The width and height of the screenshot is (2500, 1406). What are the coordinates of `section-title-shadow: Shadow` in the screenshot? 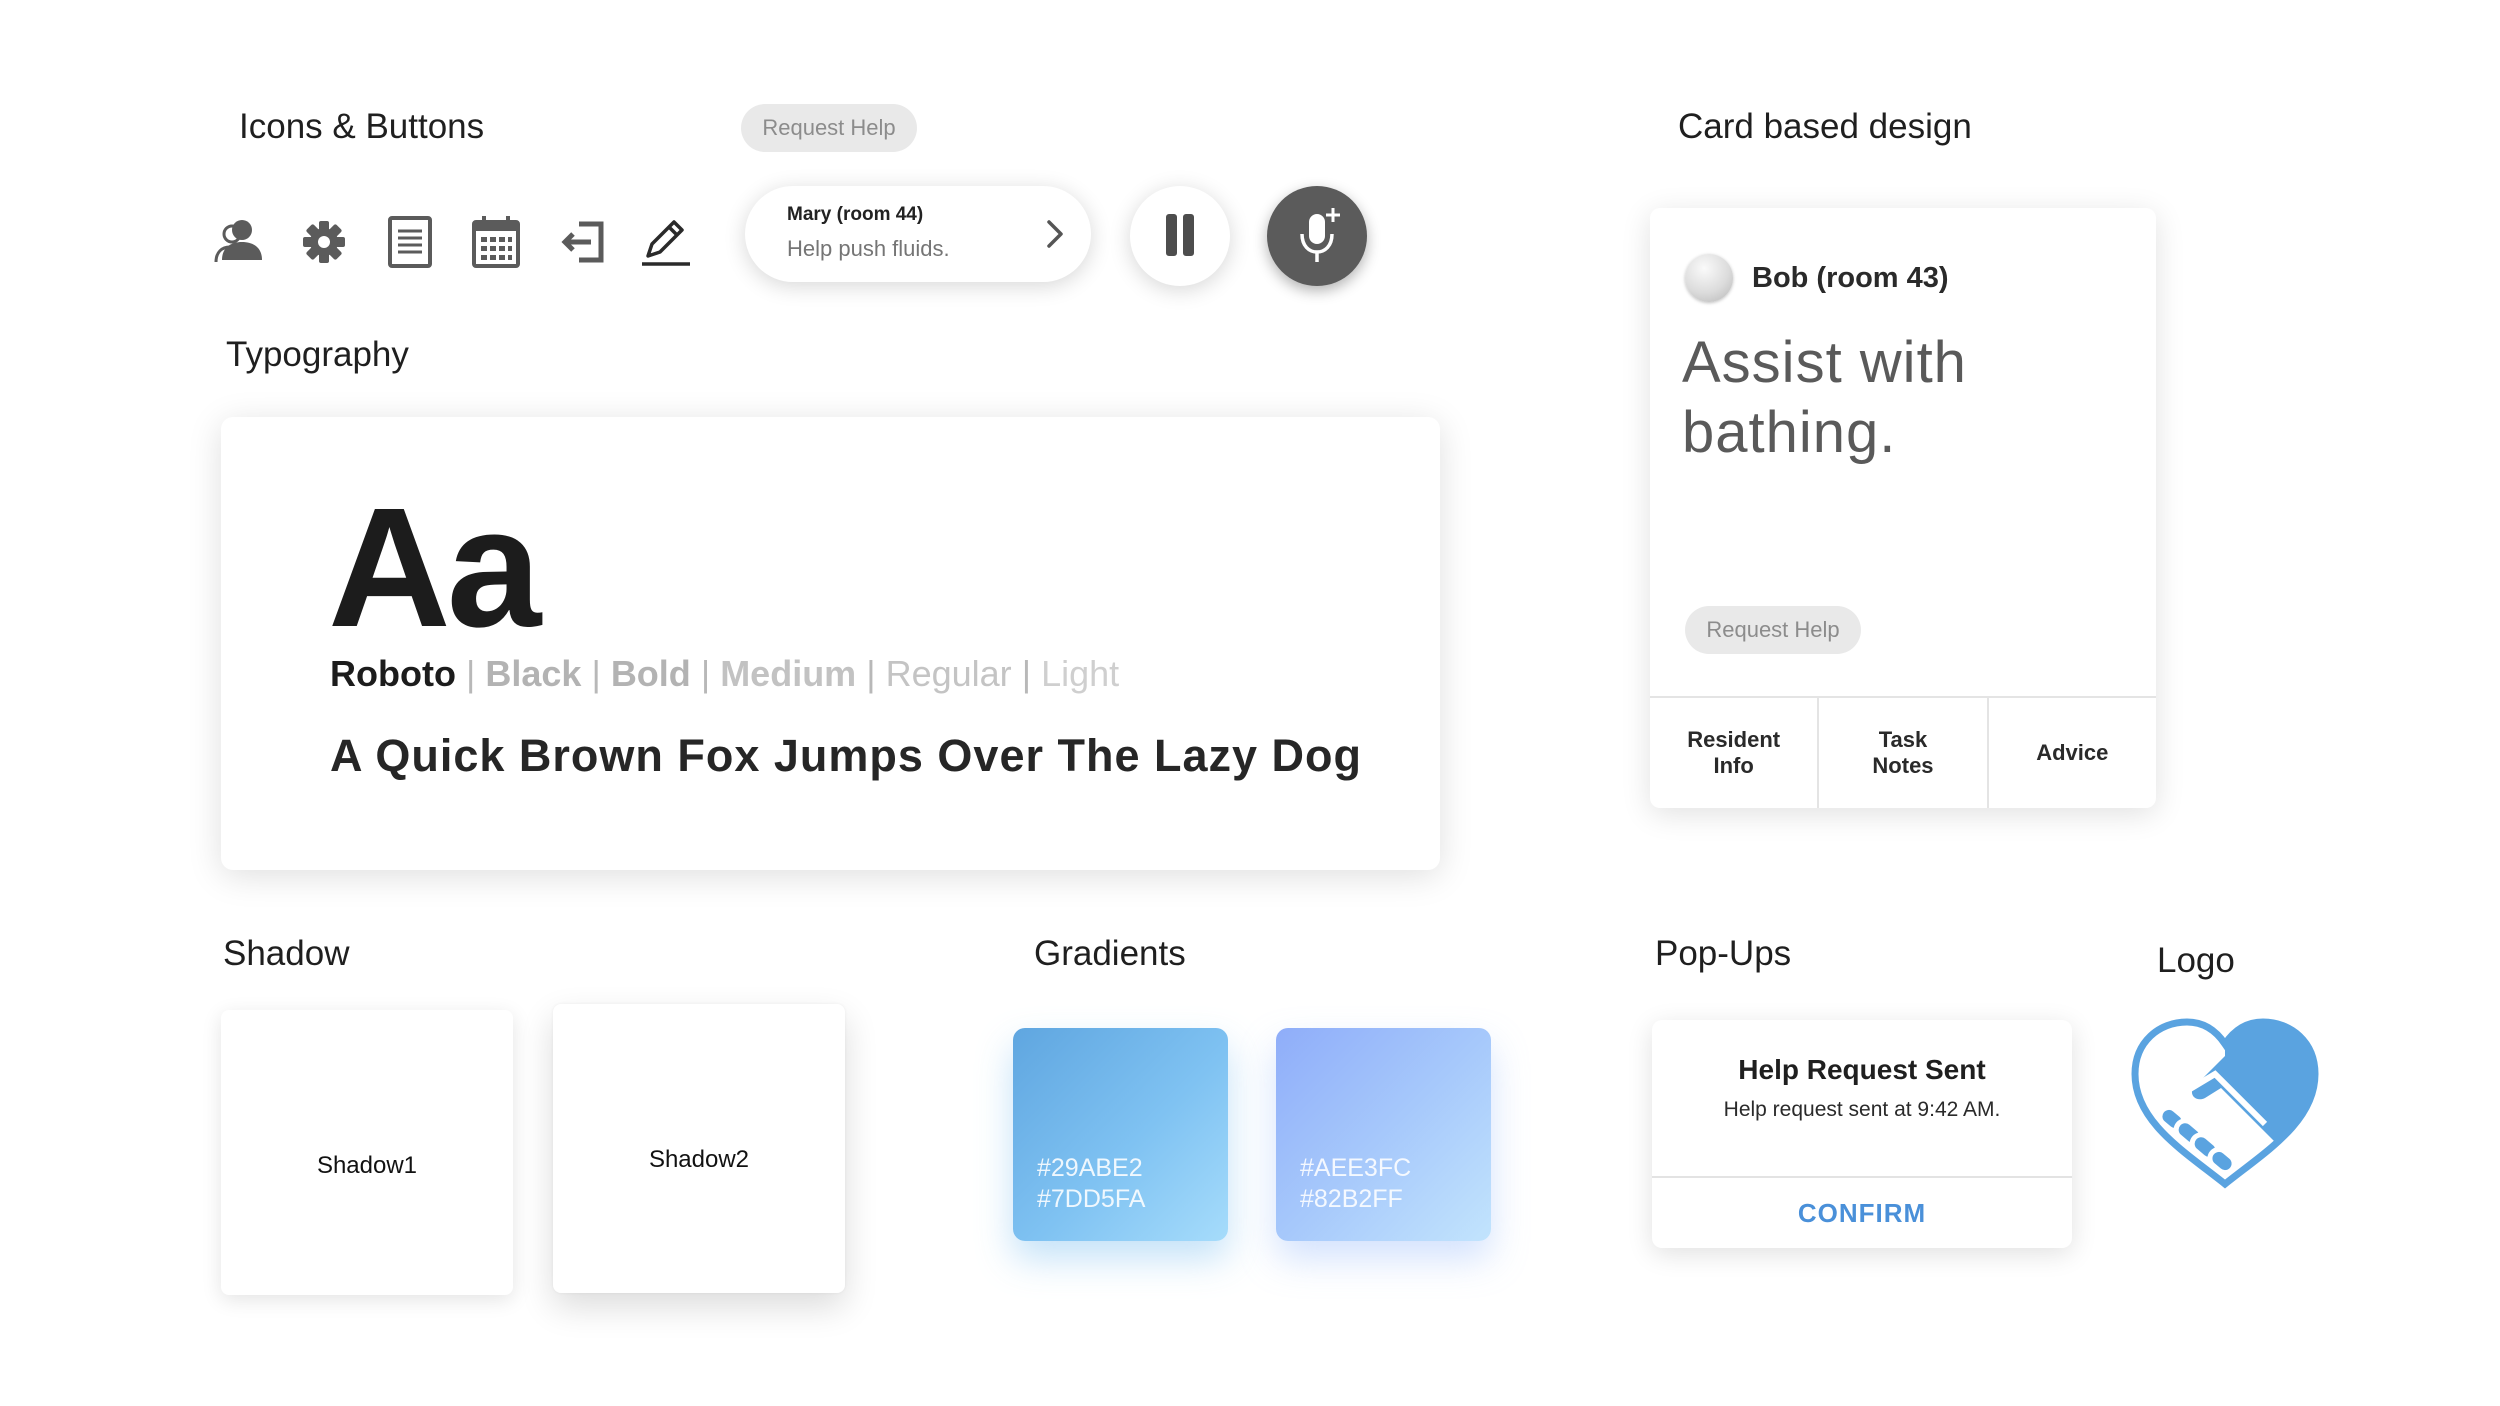 It's located at (286, 953).